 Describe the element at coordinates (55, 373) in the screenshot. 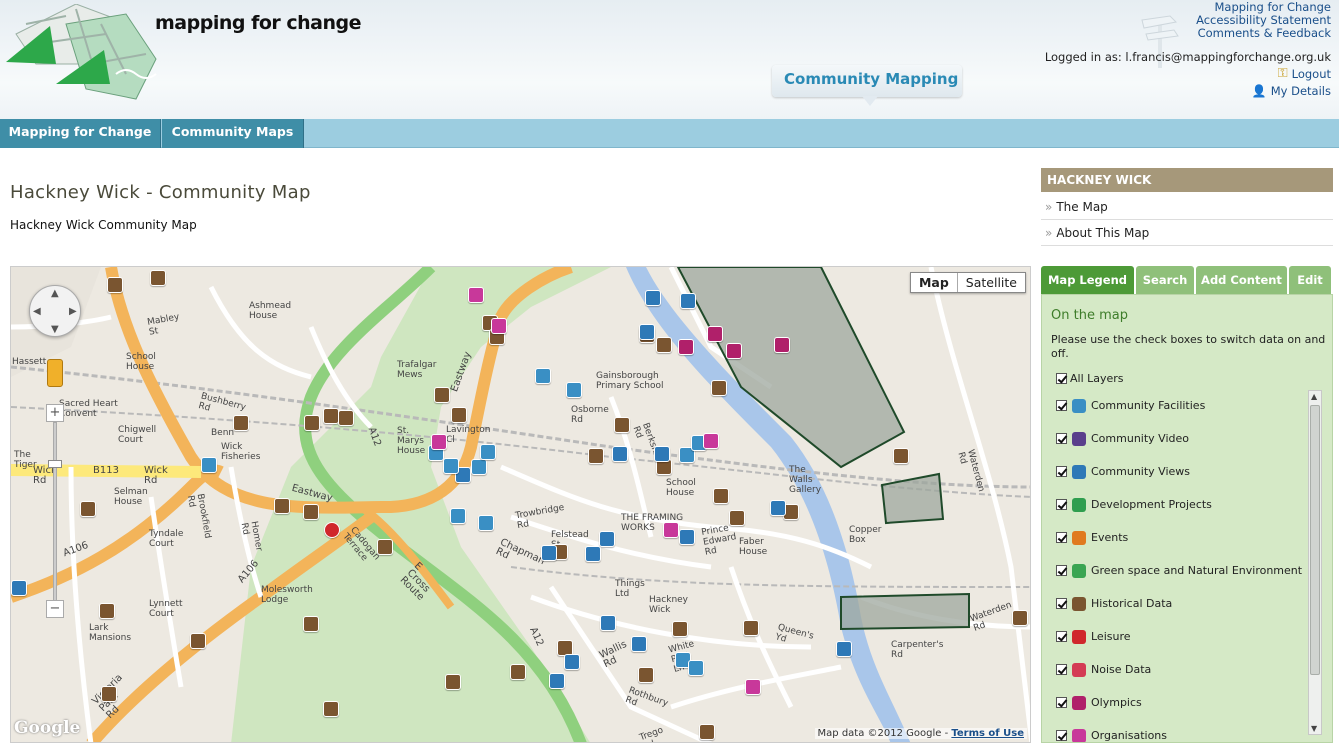

I see `pegman-icon` at that location.